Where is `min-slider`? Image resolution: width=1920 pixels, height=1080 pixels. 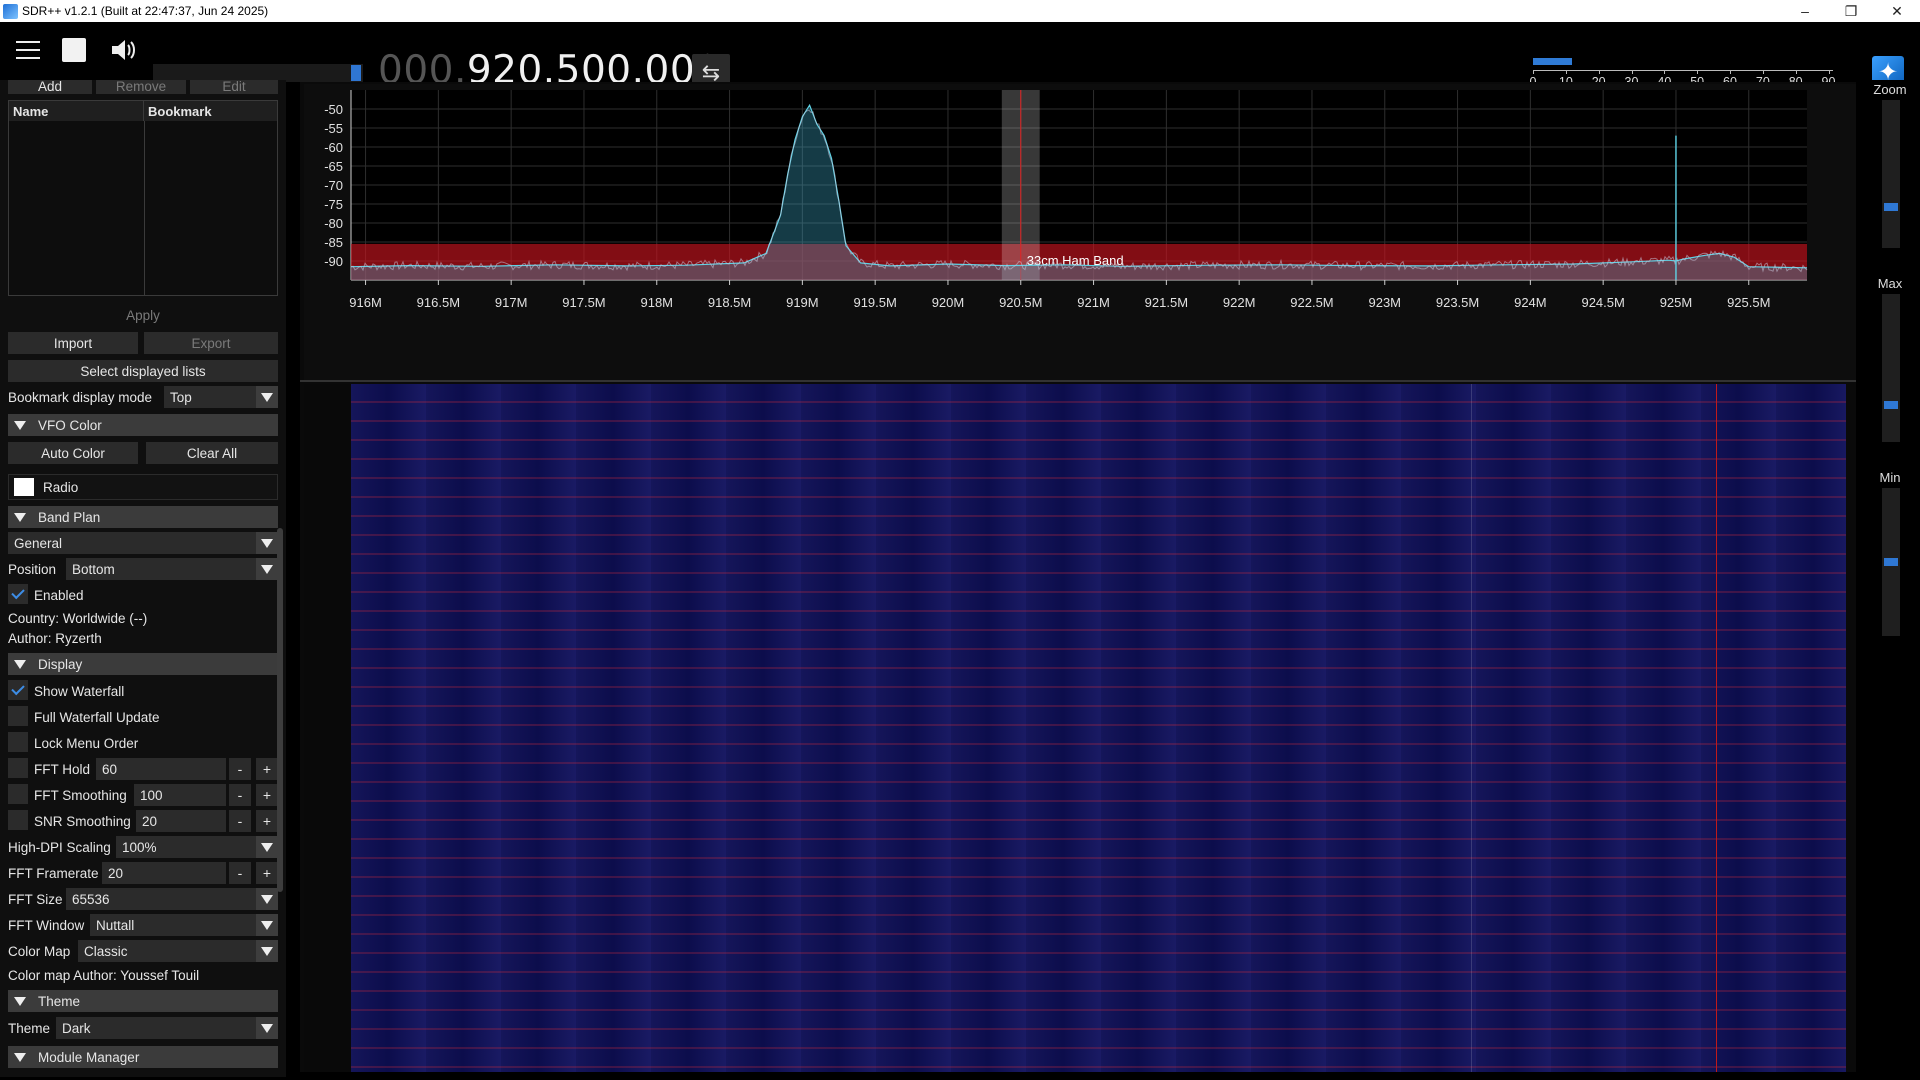
min-slider is located at coordinates (1891, 562).